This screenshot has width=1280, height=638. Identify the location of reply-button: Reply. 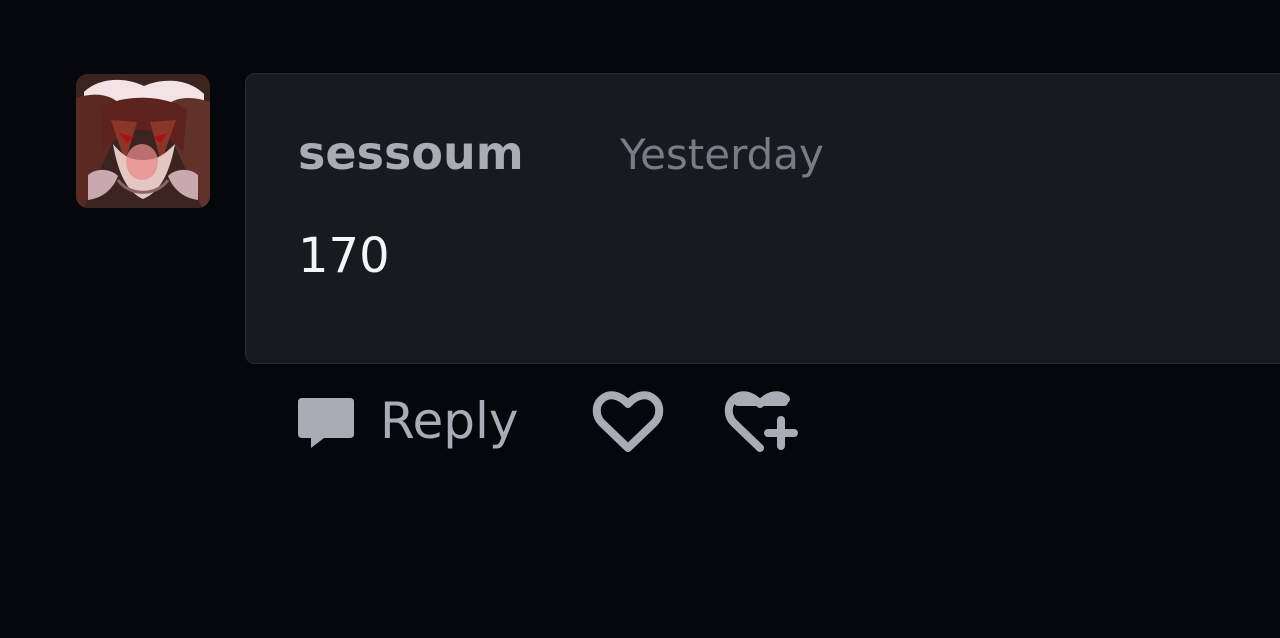
(407, 421).